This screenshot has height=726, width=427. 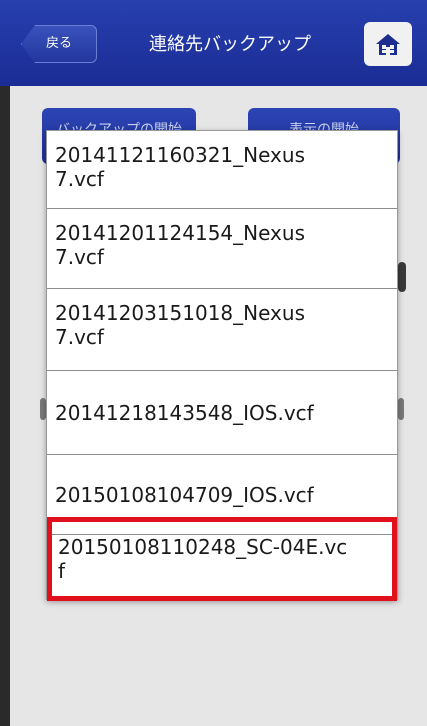 I want to click on home-button, so click(x=388, y=44).